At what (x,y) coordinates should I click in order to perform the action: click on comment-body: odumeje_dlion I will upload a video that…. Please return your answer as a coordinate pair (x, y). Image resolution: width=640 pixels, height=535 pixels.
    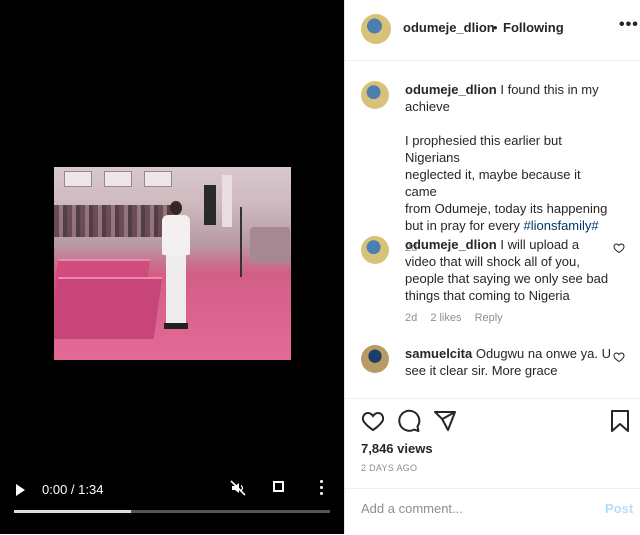
    Looking at the image, I should click on (508, 281).